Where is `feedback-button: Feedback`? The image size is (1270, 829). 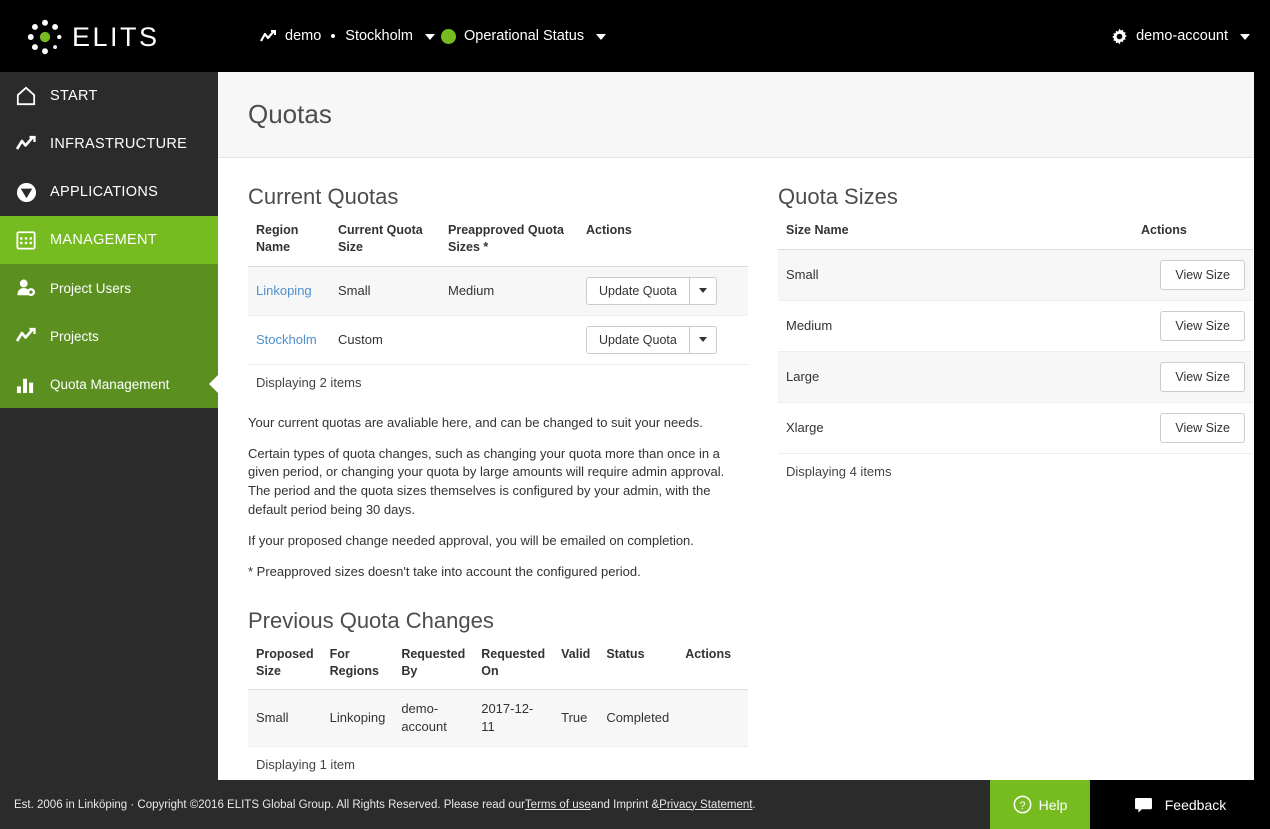
feedback-button: Feedback is located at coordinates (1180, 804).